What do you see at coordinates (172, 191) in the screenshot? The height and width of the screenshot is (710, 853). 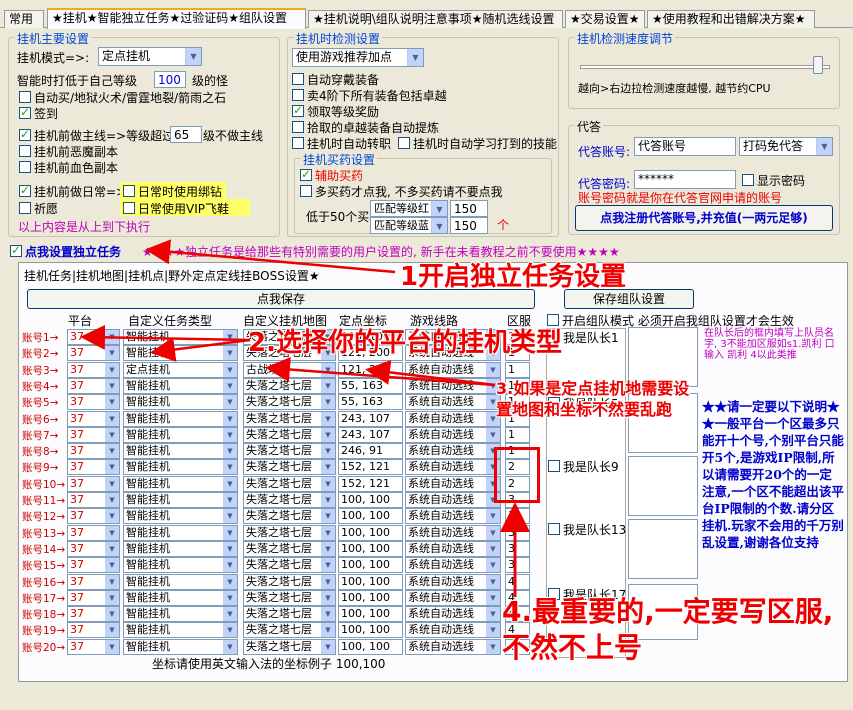 I see `opt-daily-bind: 日常时使用绑钻` at bounding box center [172, 191].